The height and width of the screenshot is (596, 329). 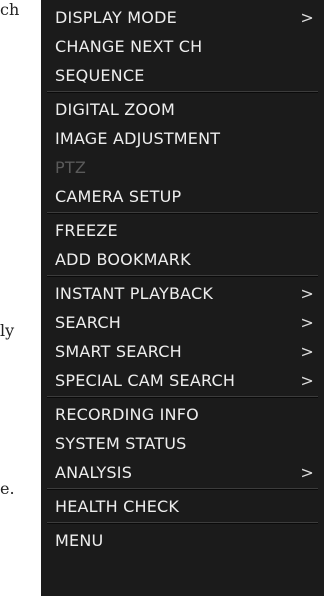 I want to click on menu-item-label: IMAGE ADJUSTMENT, so click(x=138, y=138).